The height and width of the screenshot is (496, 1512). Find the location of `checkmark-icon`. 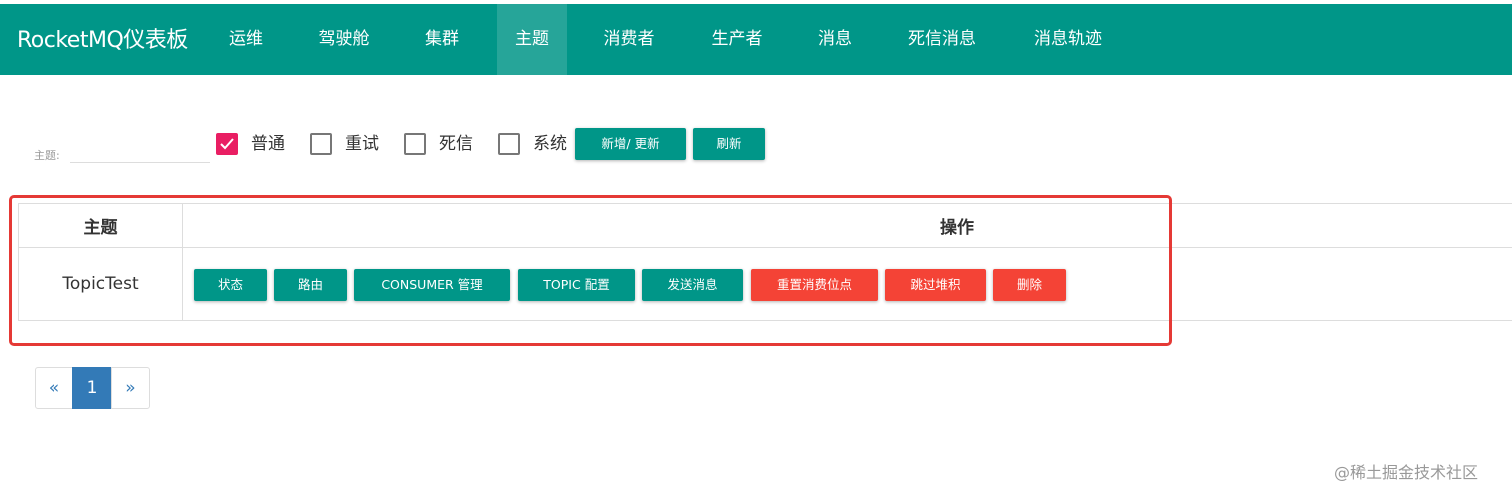

checkmark-icon is located at coordinates (227, 144).